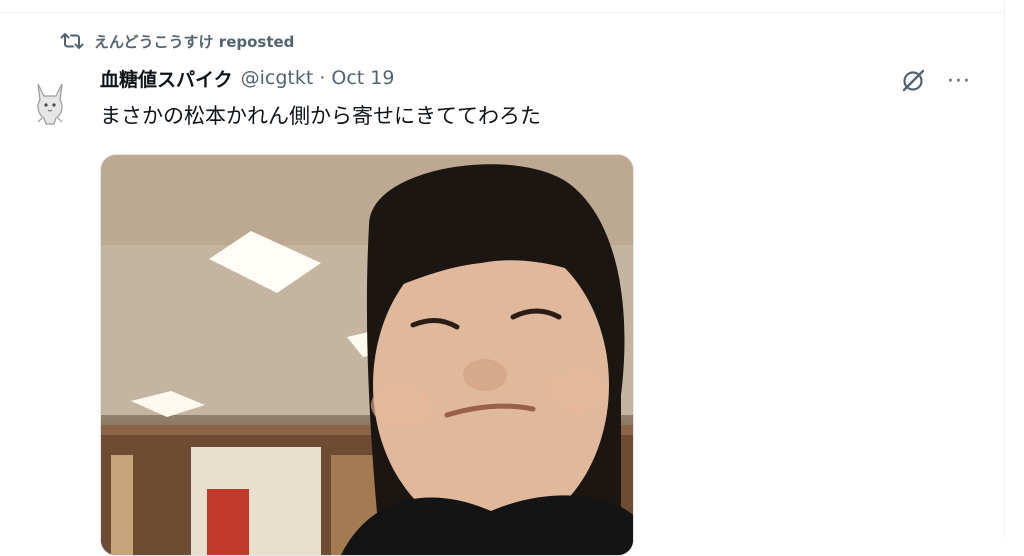  I want to click on more-icon: ···, so click(959, 81).